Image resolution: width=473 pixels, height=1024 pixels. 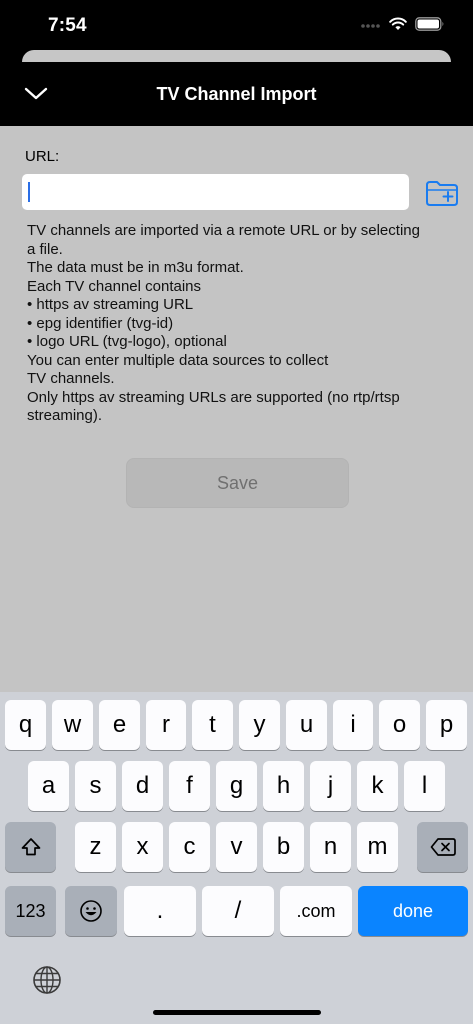 What do you see at coordinates (413, 911) in the screenshot?
I see `done-key: done` at bounding box center [413, 911].